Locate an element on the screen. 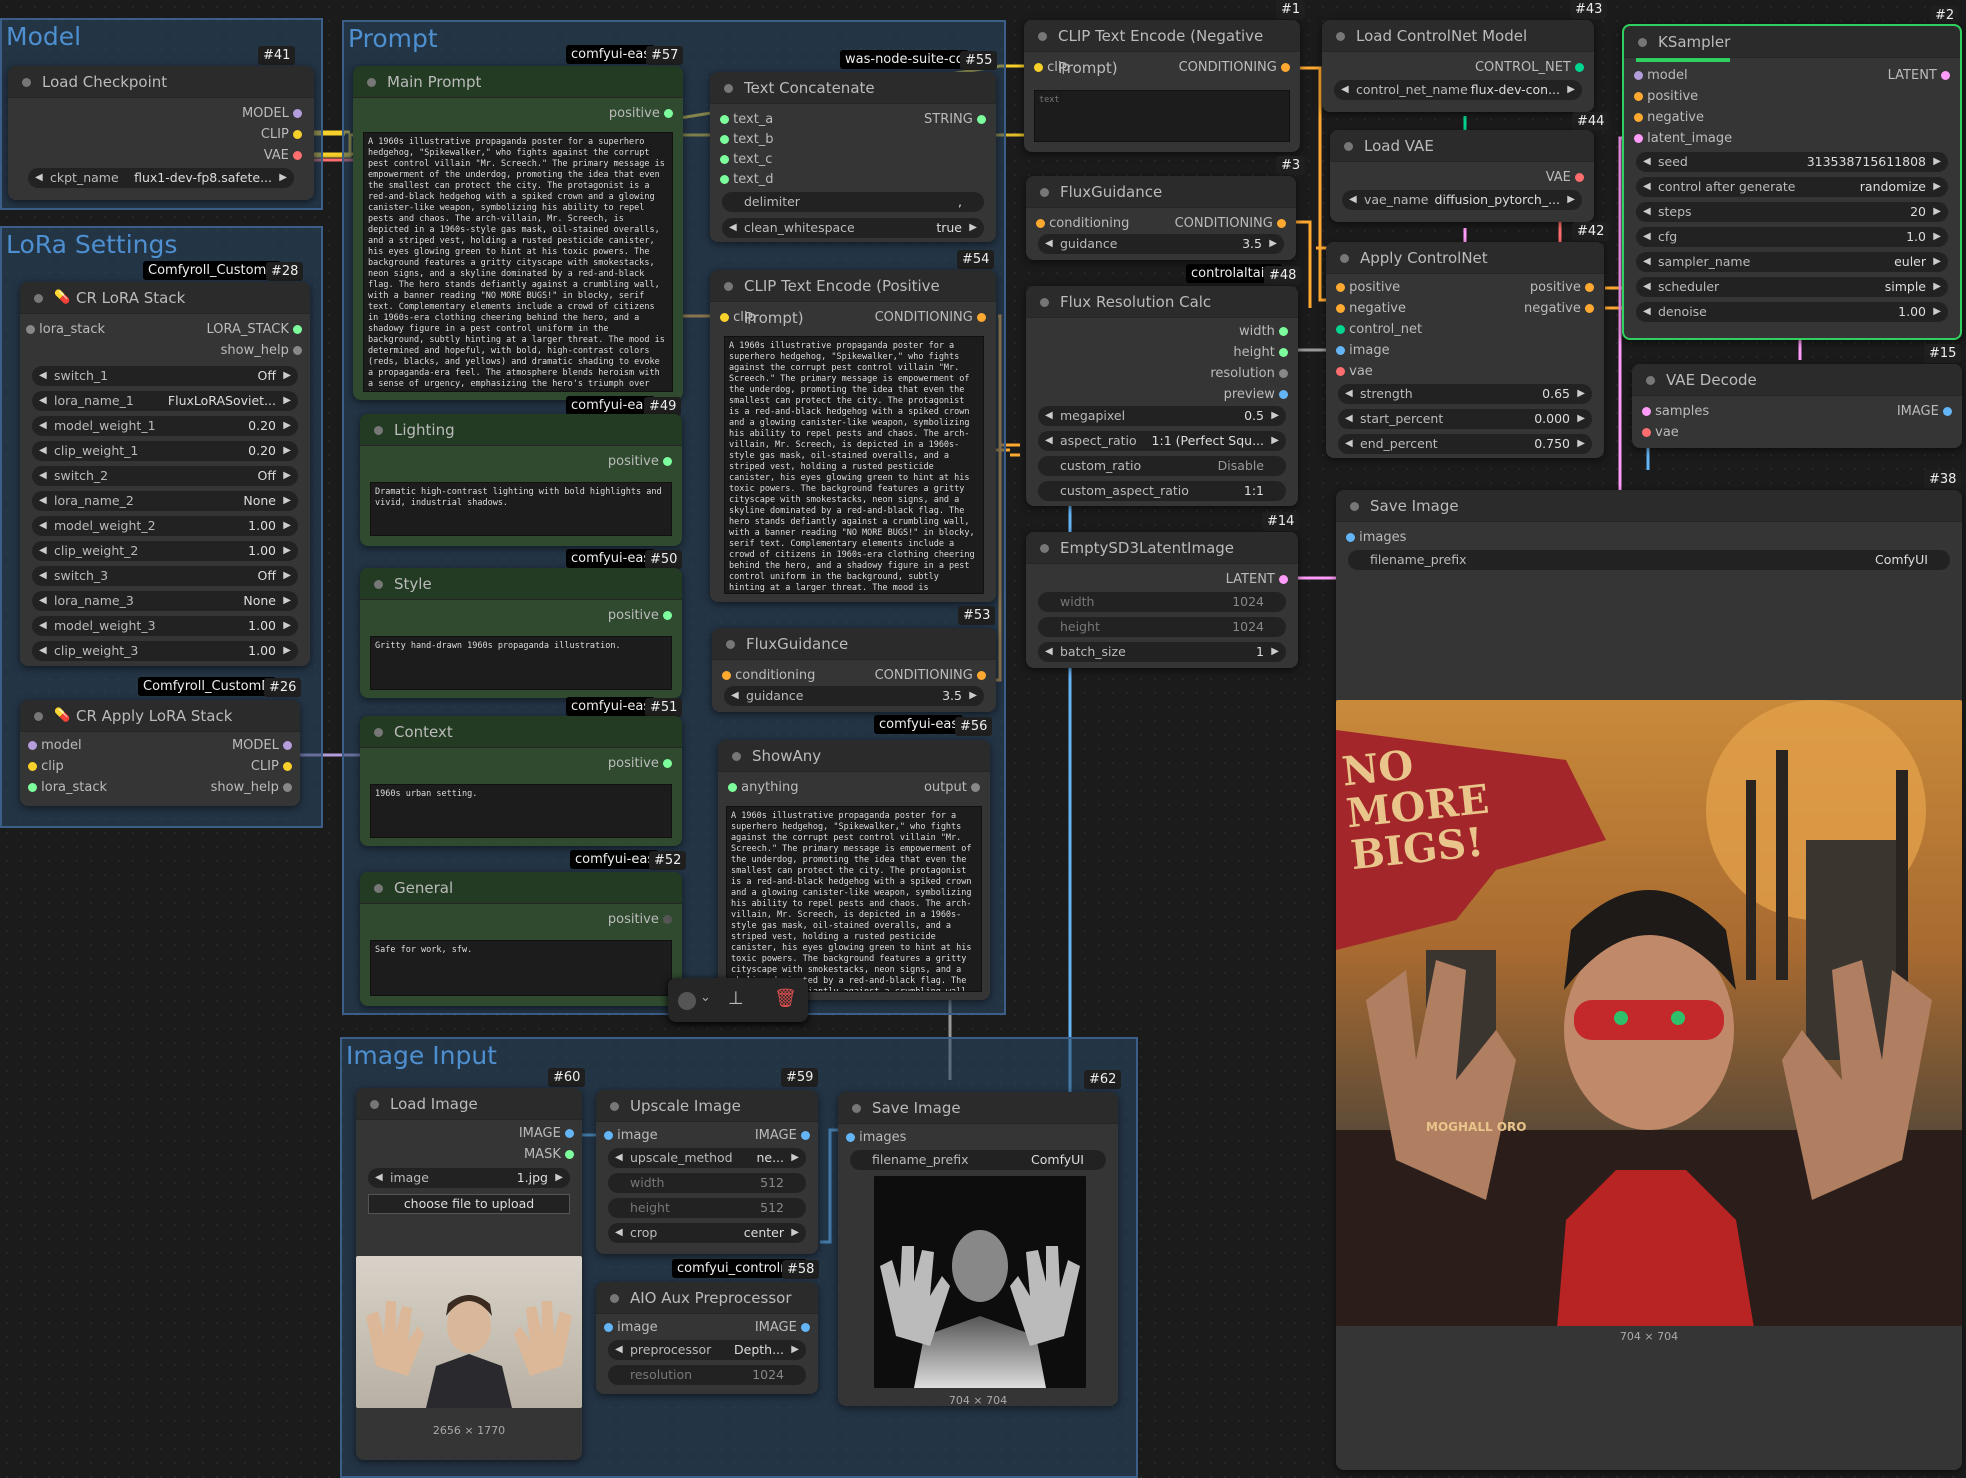  prompt-textarea: 1960s urban setting. is located at coordinates (521, 811).